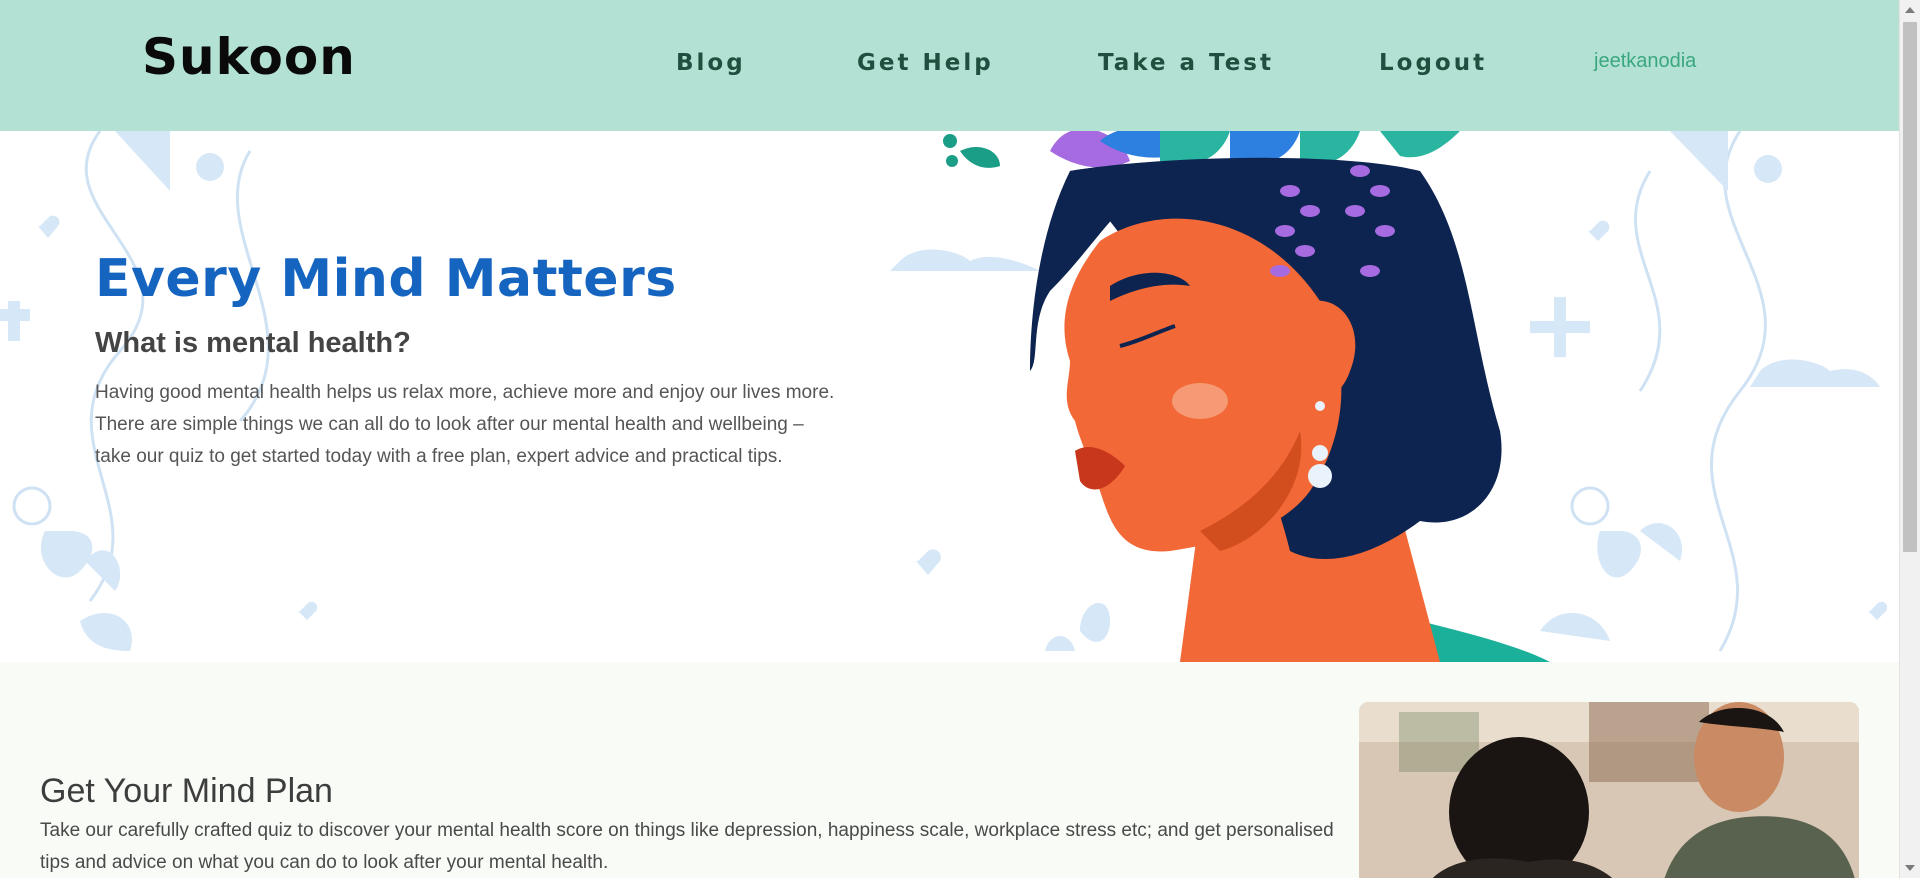  I want to click on people-photo-image, so click(1609, 790).